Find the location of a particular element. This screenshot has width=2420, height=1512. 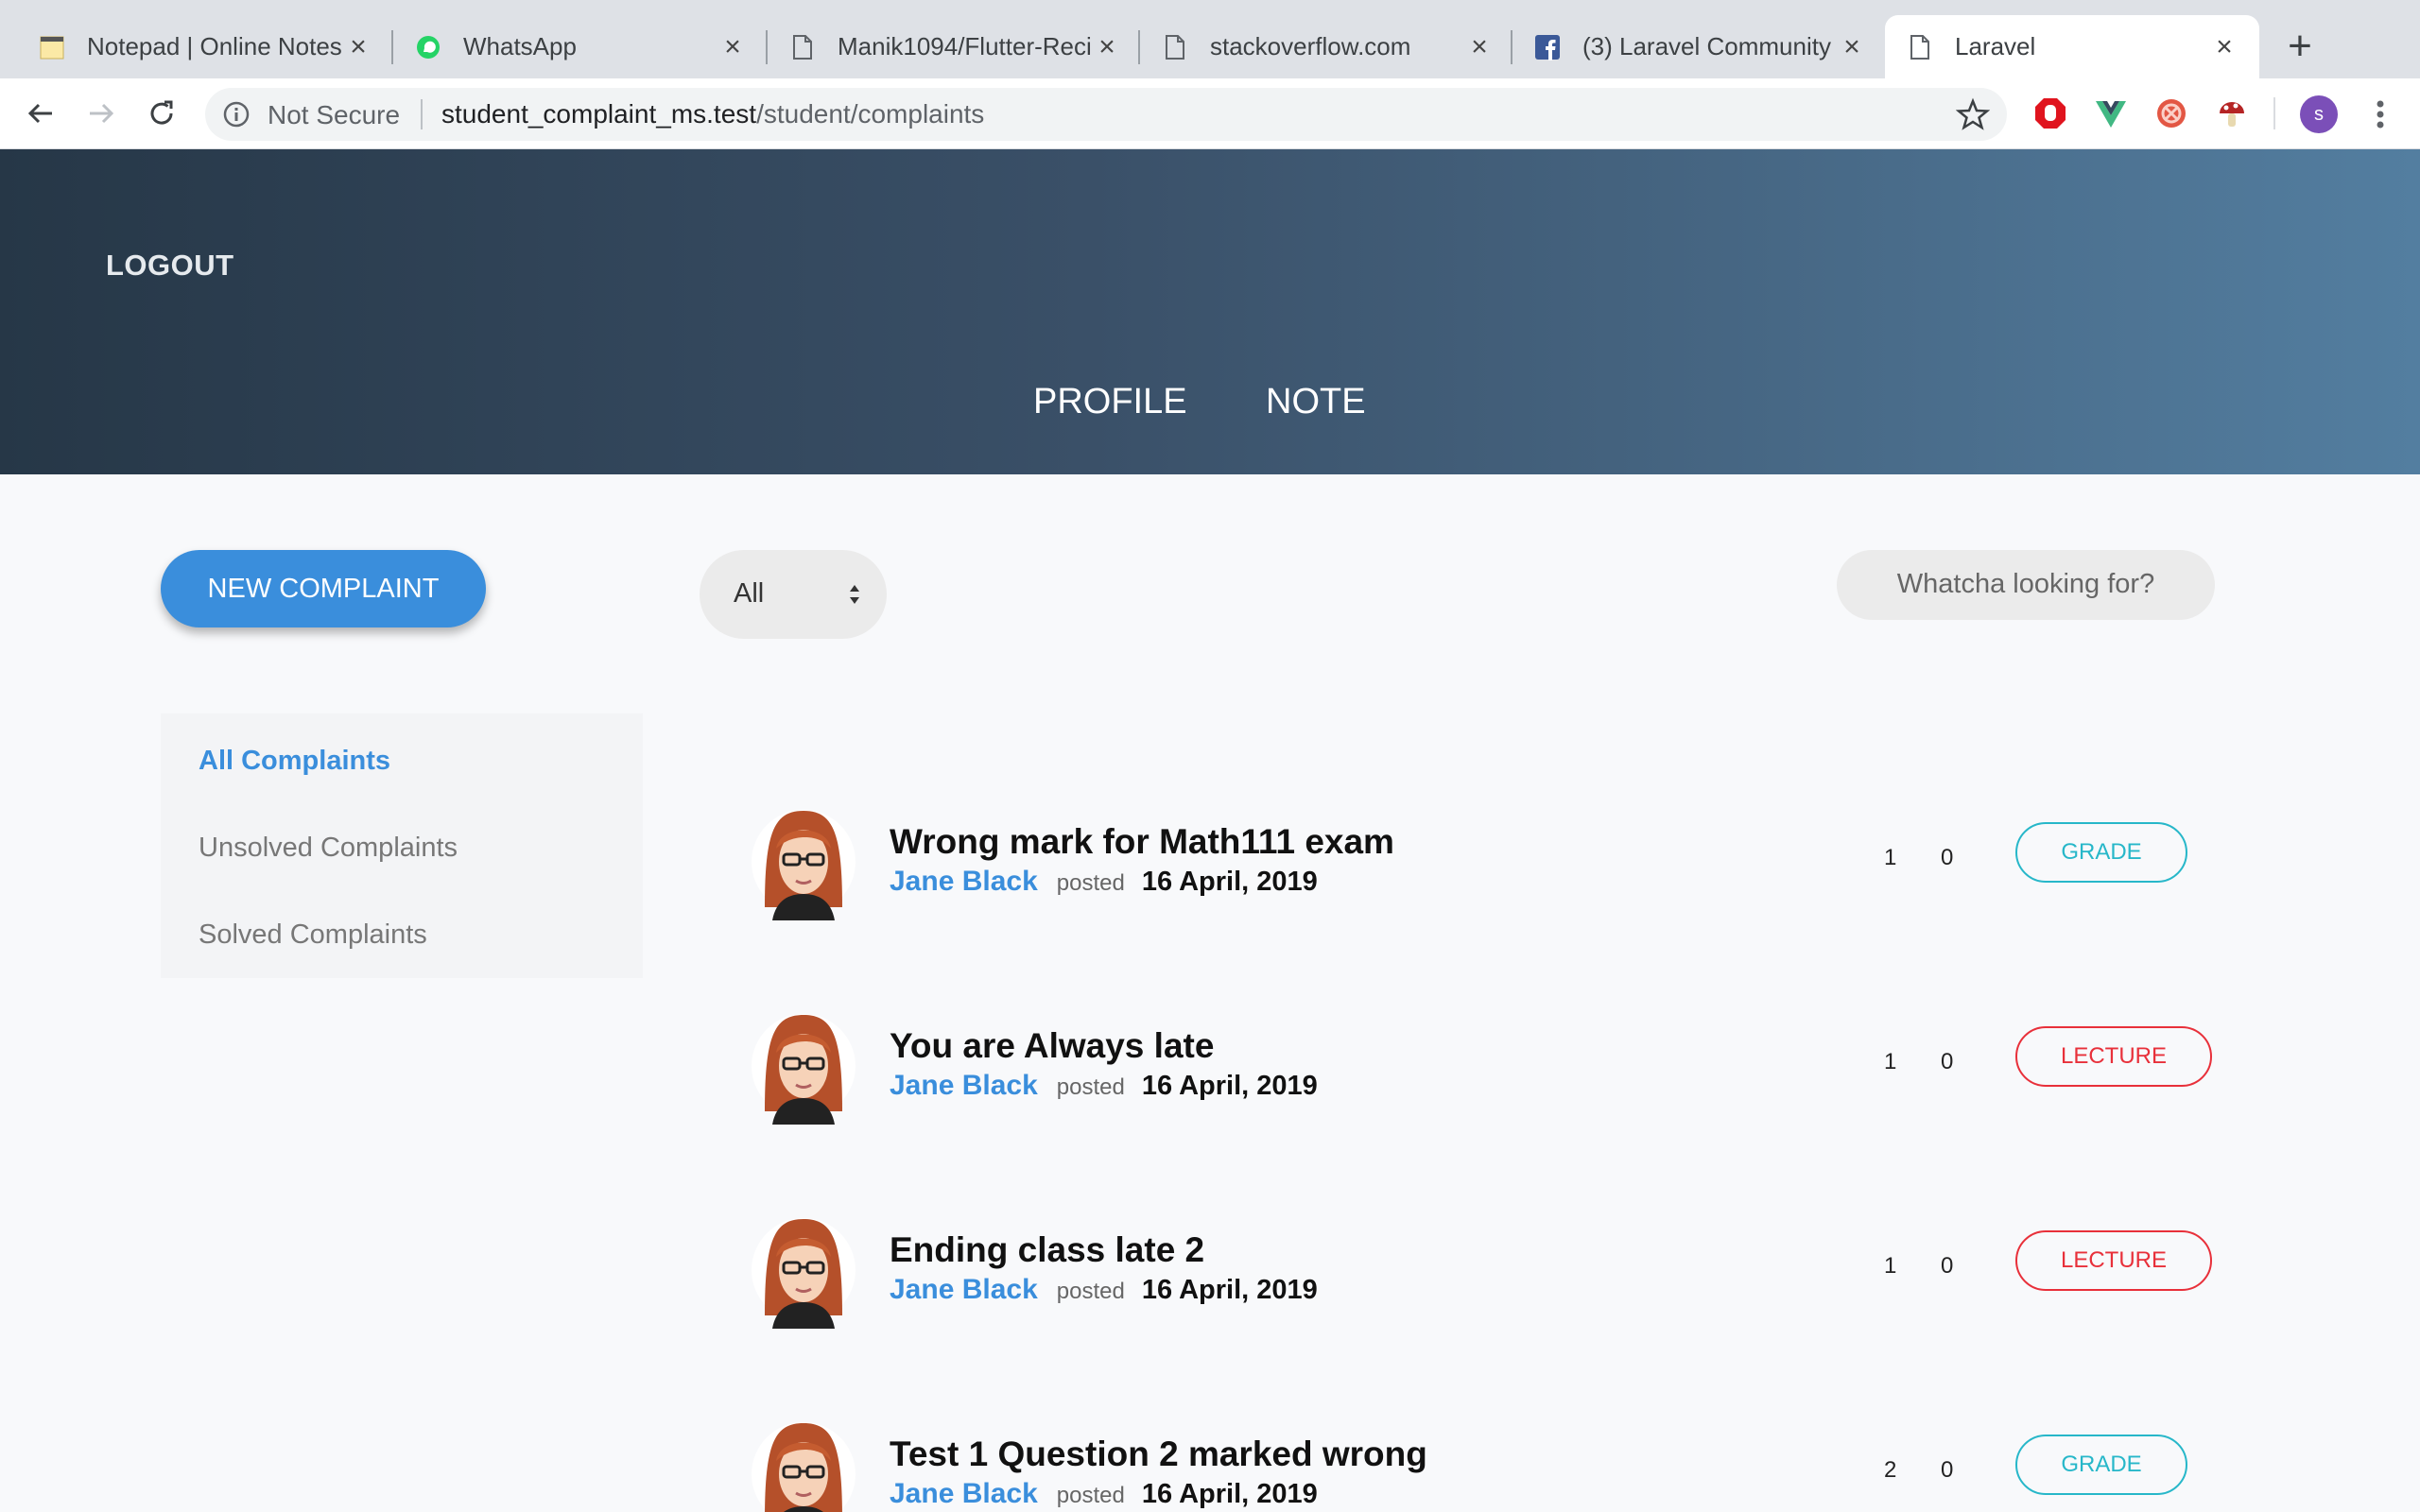

tab-notepad: Notepad | Online Notes × is located at coordinates (205, 46).